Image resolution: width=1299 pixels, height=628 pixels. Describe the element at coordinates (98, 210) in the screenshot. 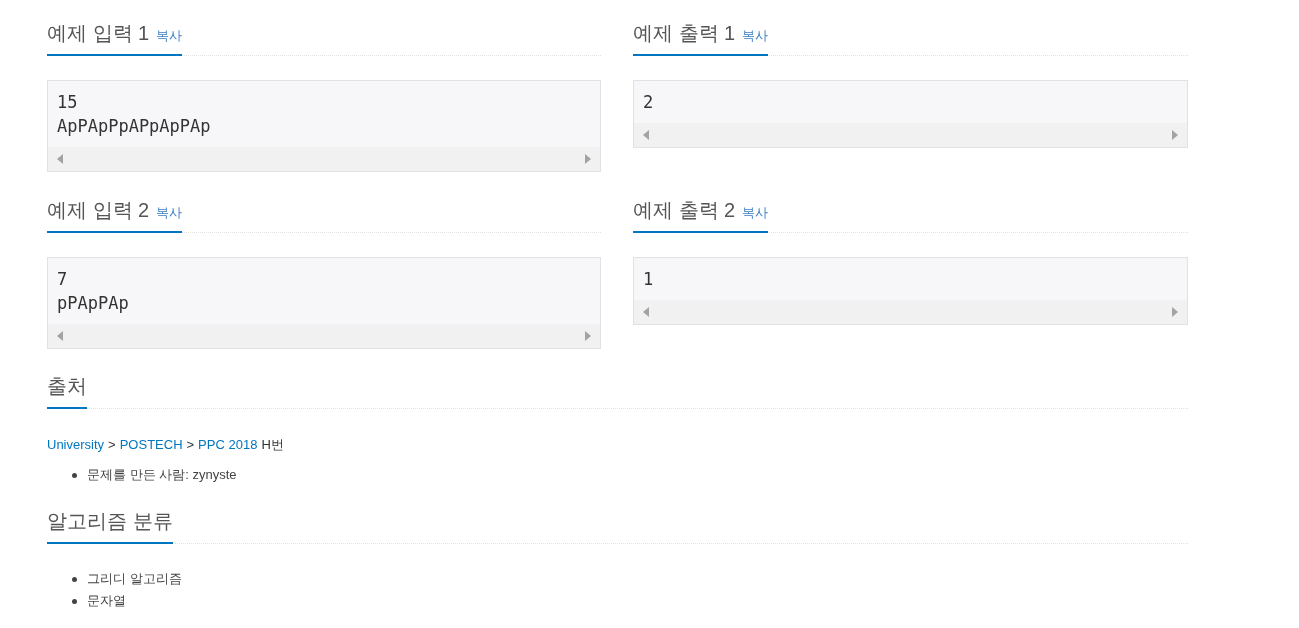

I see `section-heading: 예제 입력 2` at that location.